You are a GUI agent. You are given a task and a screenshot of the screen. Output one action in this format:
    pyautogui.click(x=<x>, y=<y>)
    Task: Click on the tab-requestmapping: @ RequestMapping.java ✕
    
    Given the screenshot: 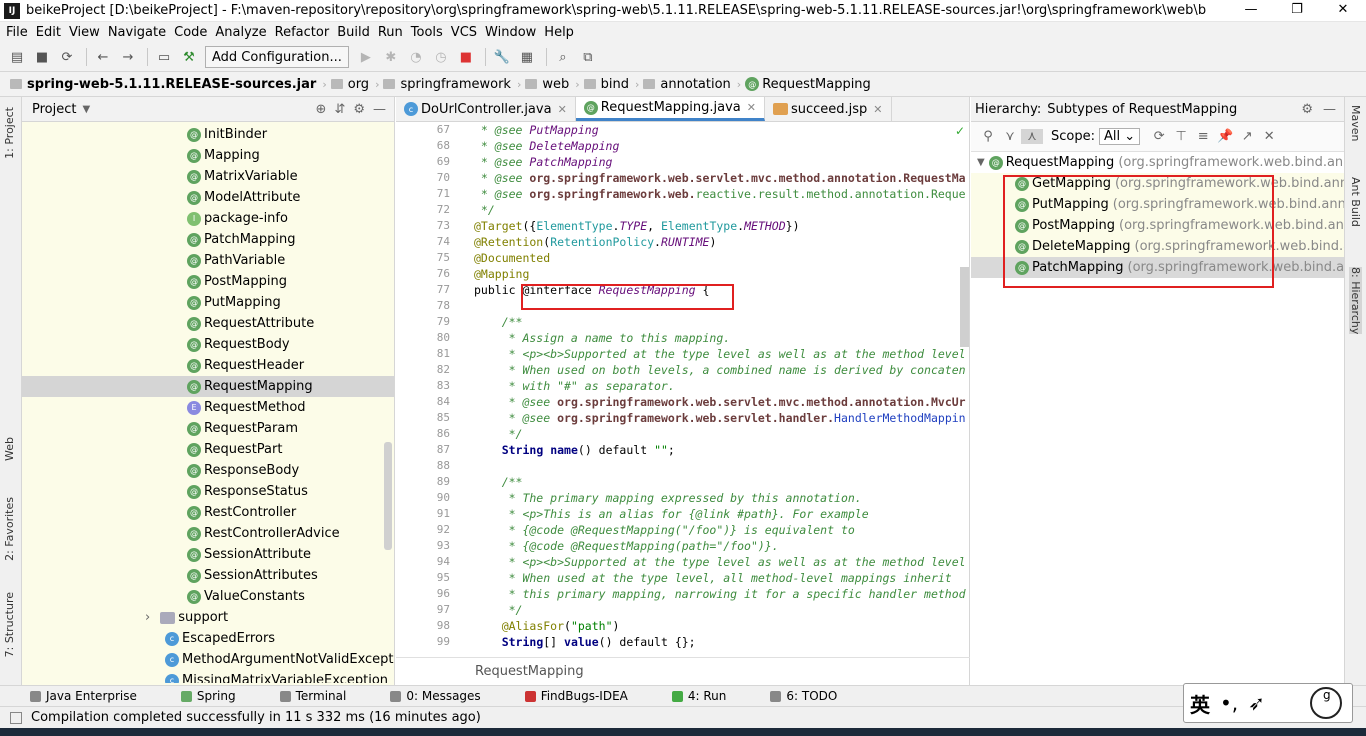 What is the action you would take?
    pyautogui.click(x=670, y=109)
    